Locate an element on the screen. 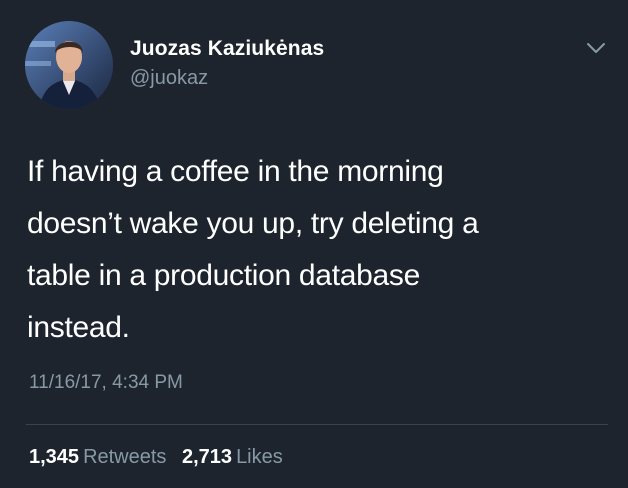 This screenshot has height=488, width=628. display-name: Juozas Kaziukėnas is located at coordinates (227, 49).